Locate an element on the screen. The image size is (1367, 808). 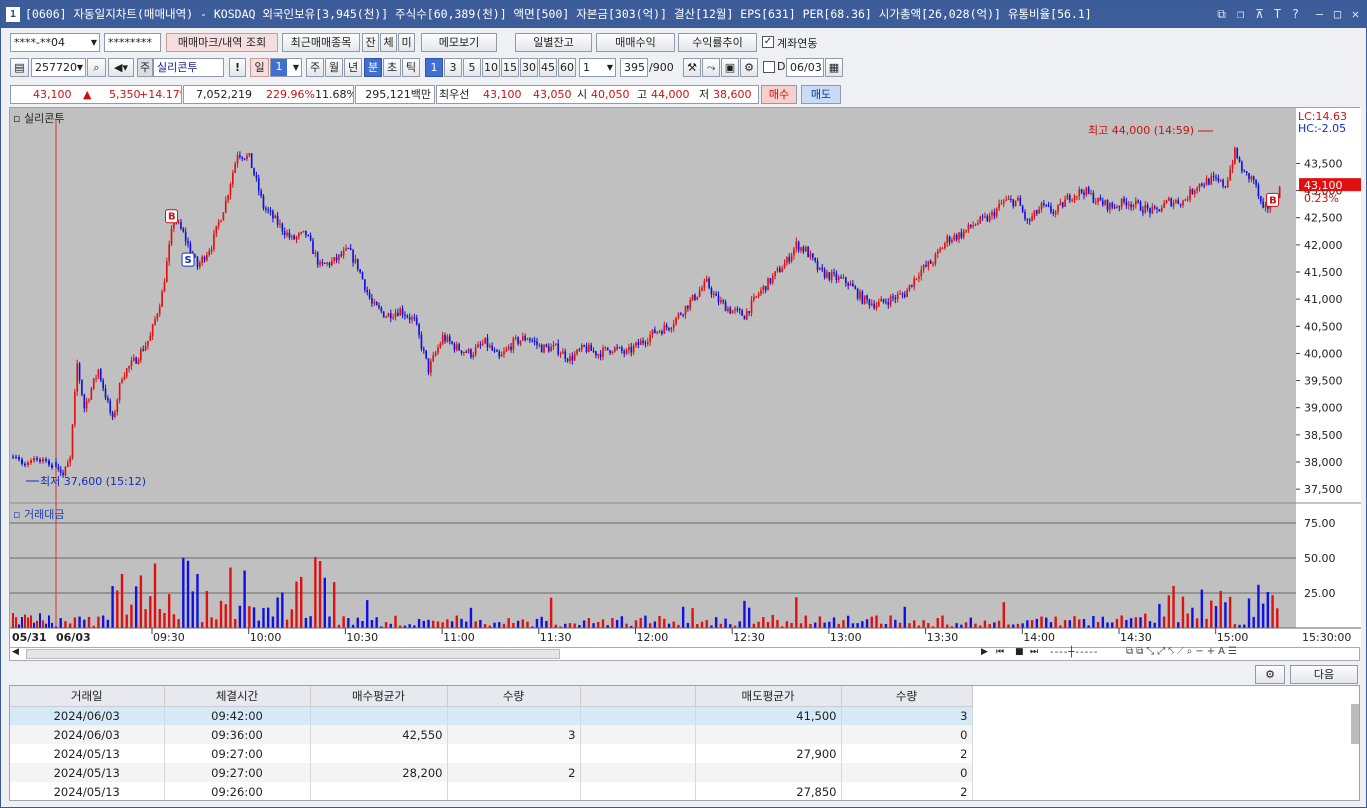
chart-scroll-bar: ◀ ▶ ⏮ ■ ⏭ ‐‐‐‐┼‐‐‐‐‐ ⧉⧉⤡⤢⤣⟋⌕−+A☰ is located at coordinates (684, 653).